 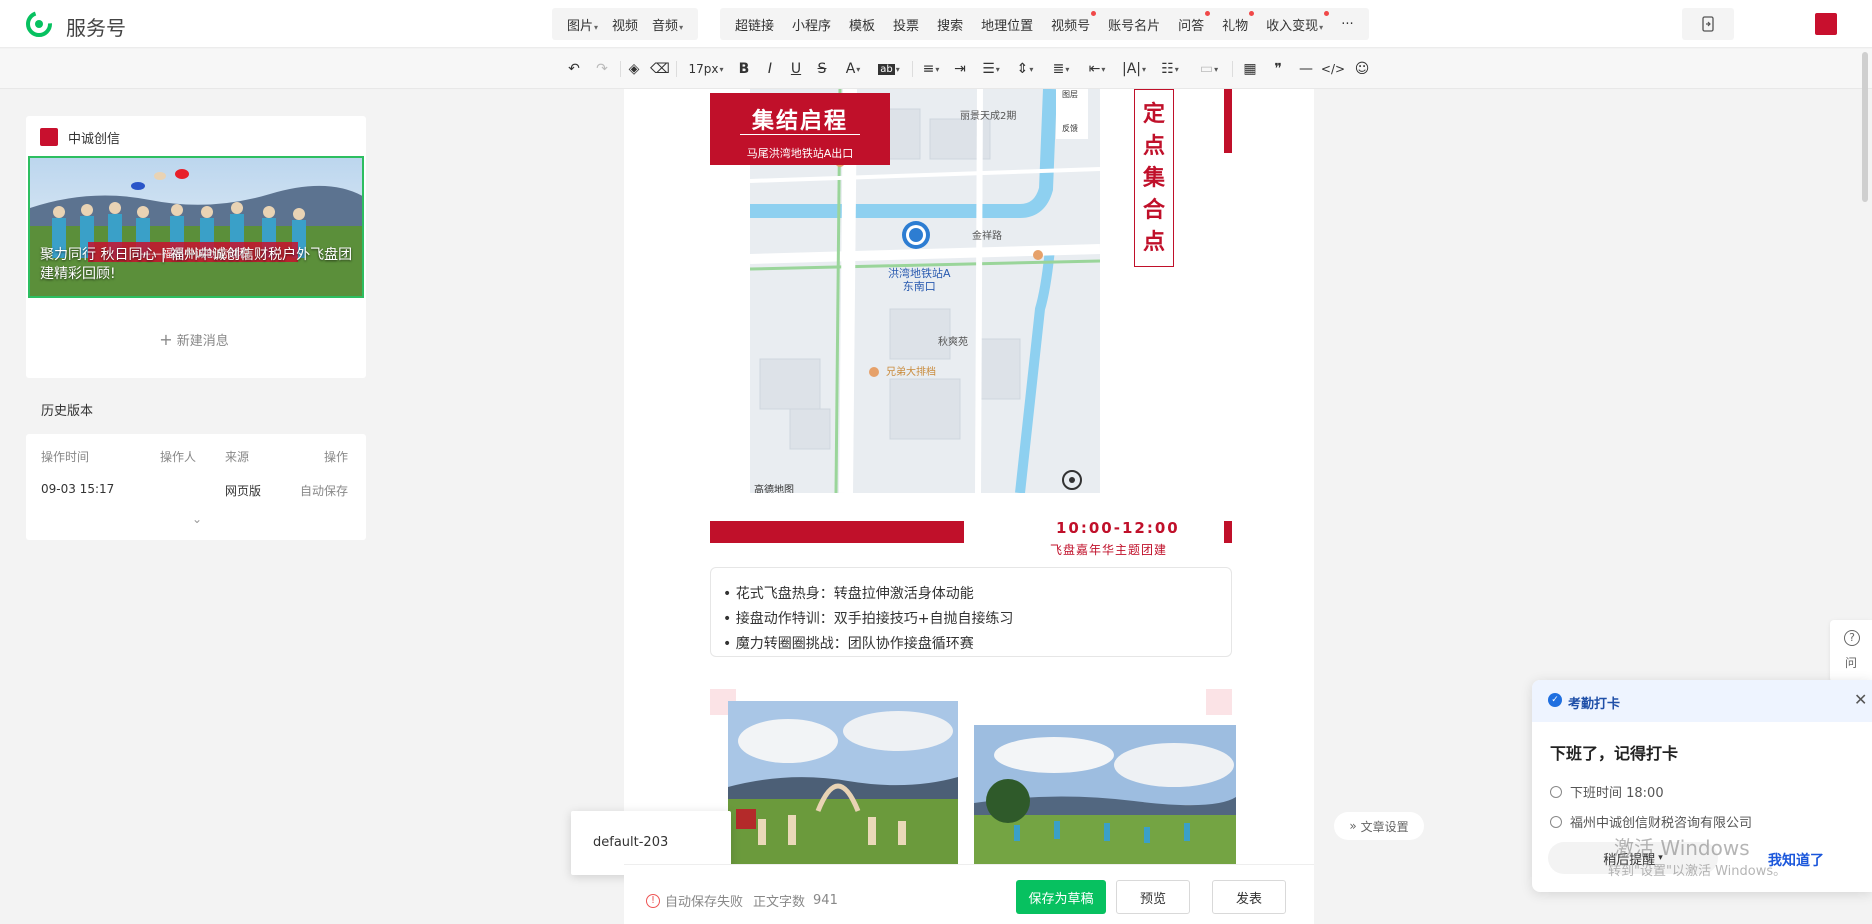 I want to click on map-poi-label: 兄弟大排档, so click(x=911, y=372).